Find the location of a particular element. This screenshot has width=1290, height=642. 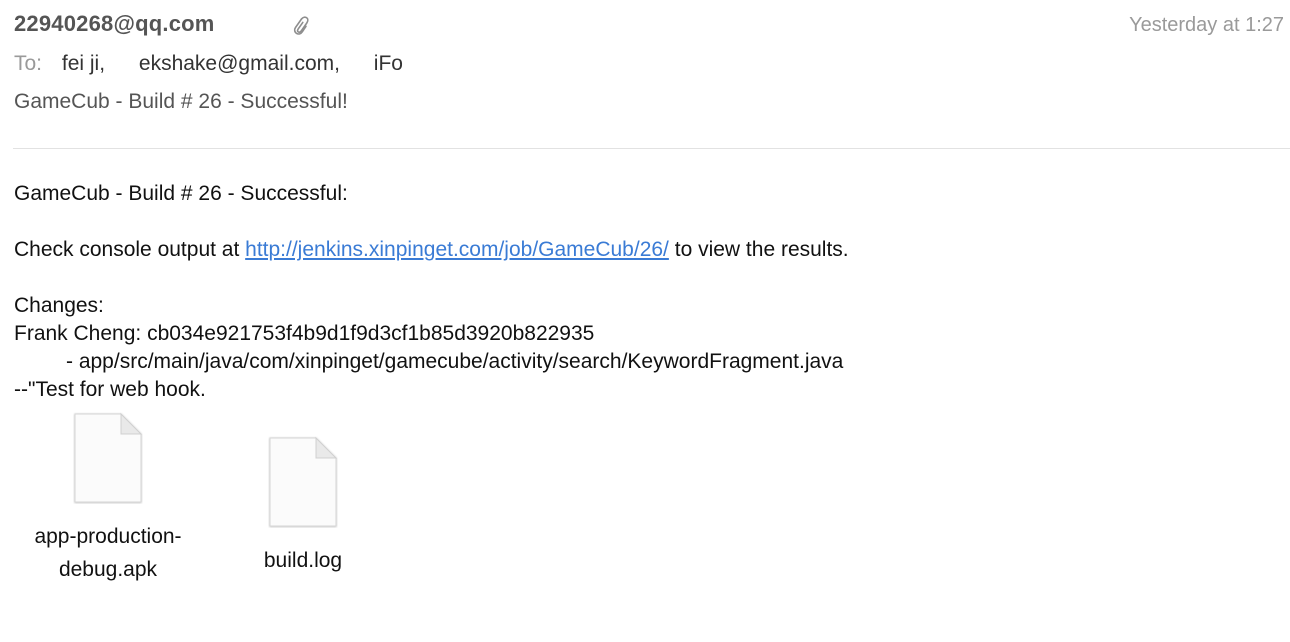

recipients-row: To: fei ji, ekshake@gmail.com, iFo is located at coordinates (222, 64).